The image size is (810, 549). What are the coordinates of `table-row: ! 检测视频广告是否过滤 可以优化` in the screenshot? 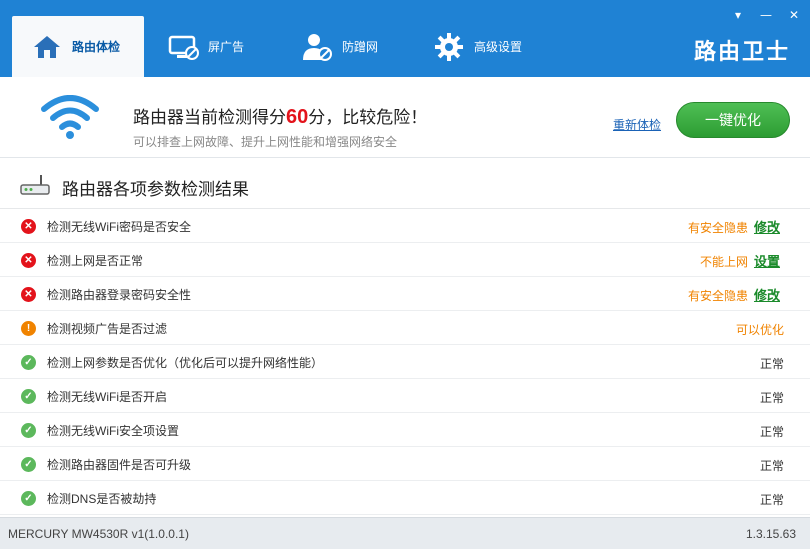 It's located at (405, 328).